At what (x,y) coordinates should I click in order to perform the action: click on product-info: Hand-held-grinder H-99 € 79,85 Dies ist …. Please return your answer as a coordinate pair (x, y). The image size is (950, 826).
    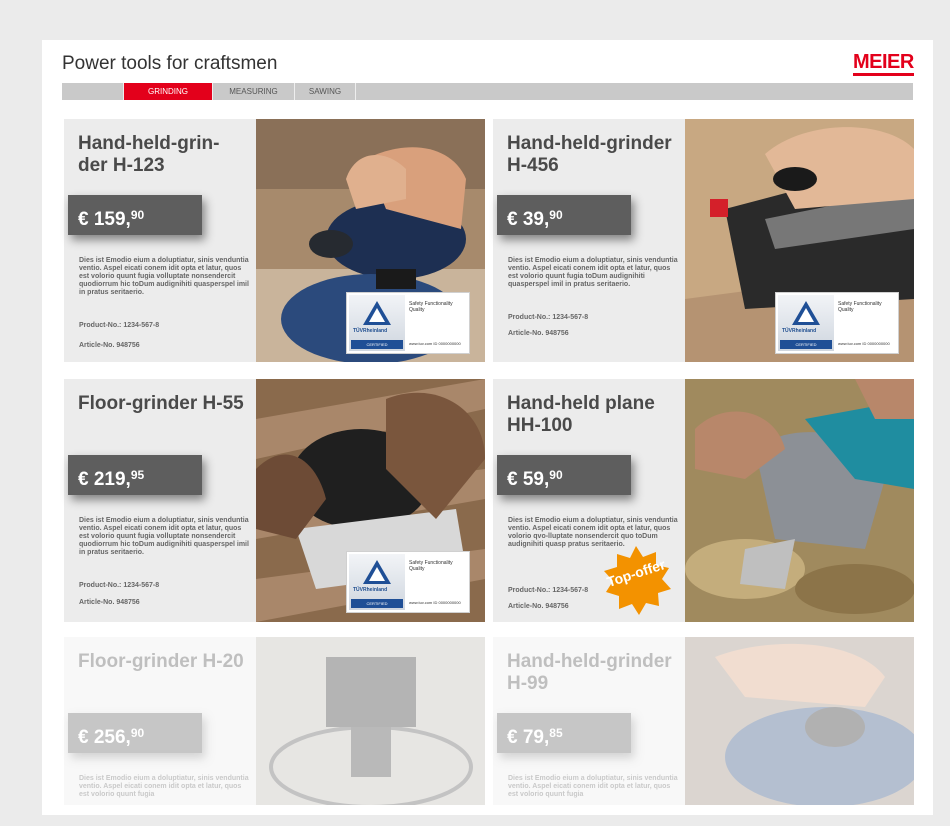
    Looking at the image, I should click on (589, 721).